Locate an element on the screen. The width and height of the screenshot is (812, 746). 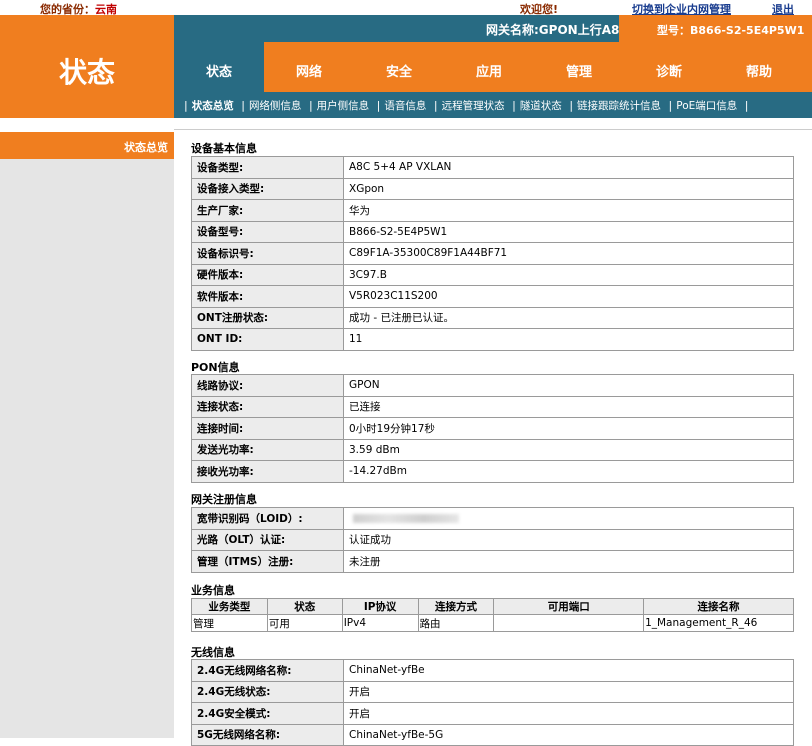
field-value: 11 is located at coordinates (568, 339).